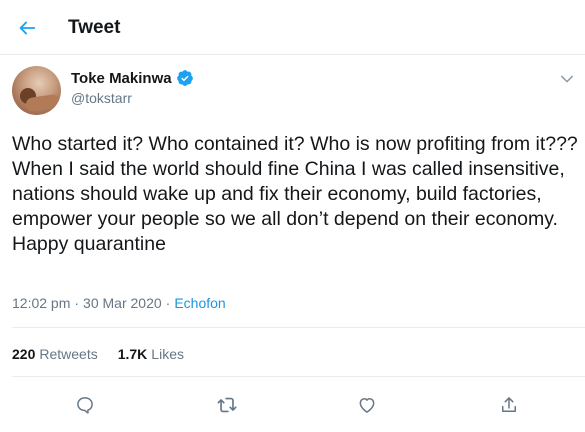  I want to click on likes-label: Likes, so click(167, 354).